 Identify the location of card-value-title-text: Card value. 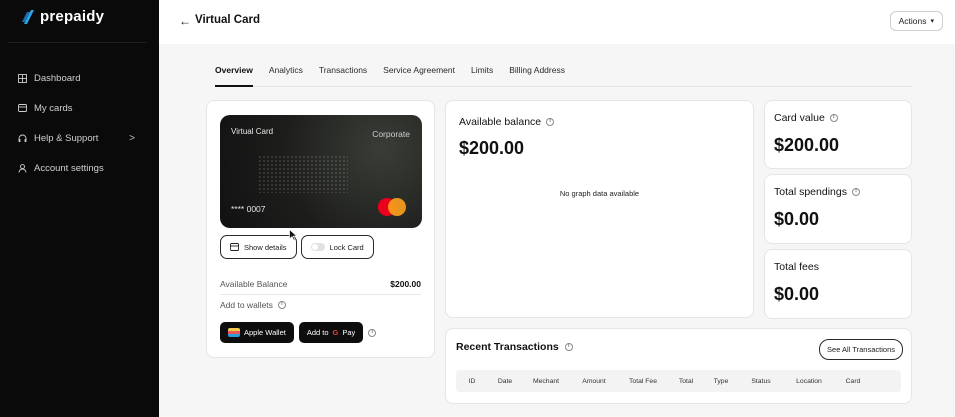
(799, 118).